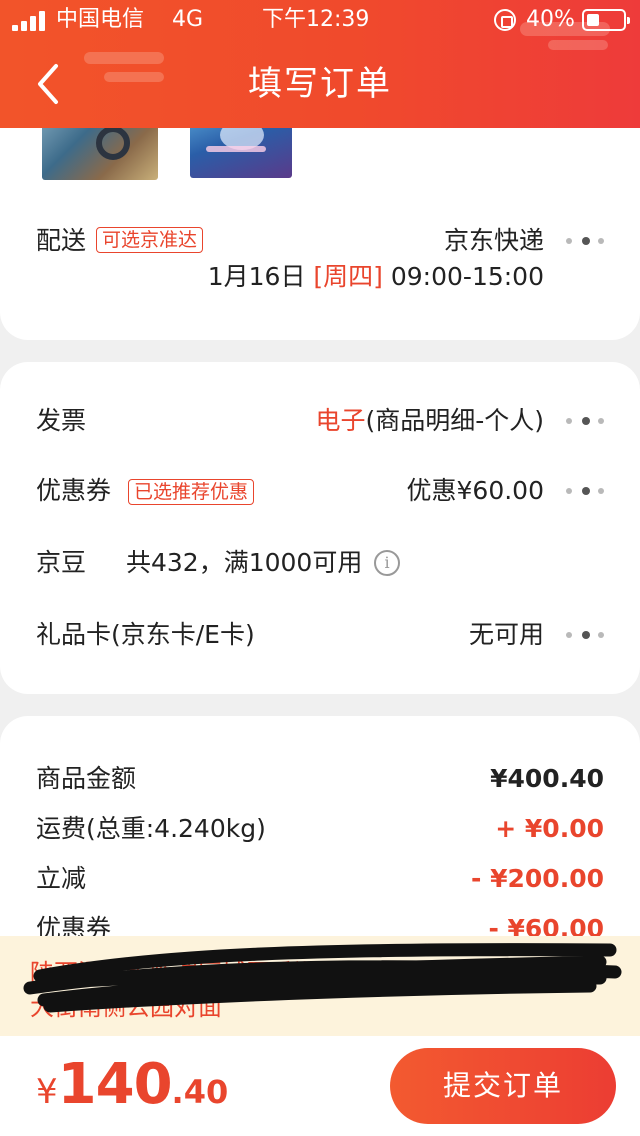 The width and height of the screenshot is (640, 1136). I want to click on battery-percent: 40%, so click(550, 19).